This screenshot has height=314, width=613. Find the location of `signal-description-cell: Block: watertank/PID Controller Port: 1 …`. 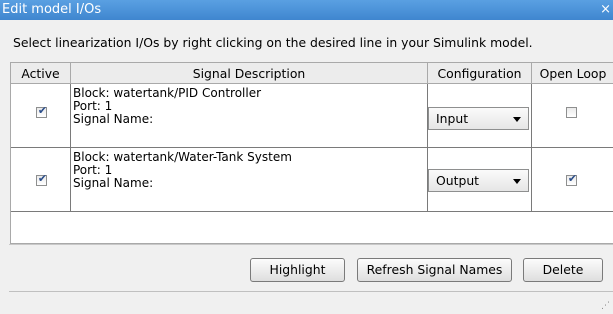

signal-description-cell: Block: watertank/PID Controller Port: 1 … is located at coordinates (249, 115).